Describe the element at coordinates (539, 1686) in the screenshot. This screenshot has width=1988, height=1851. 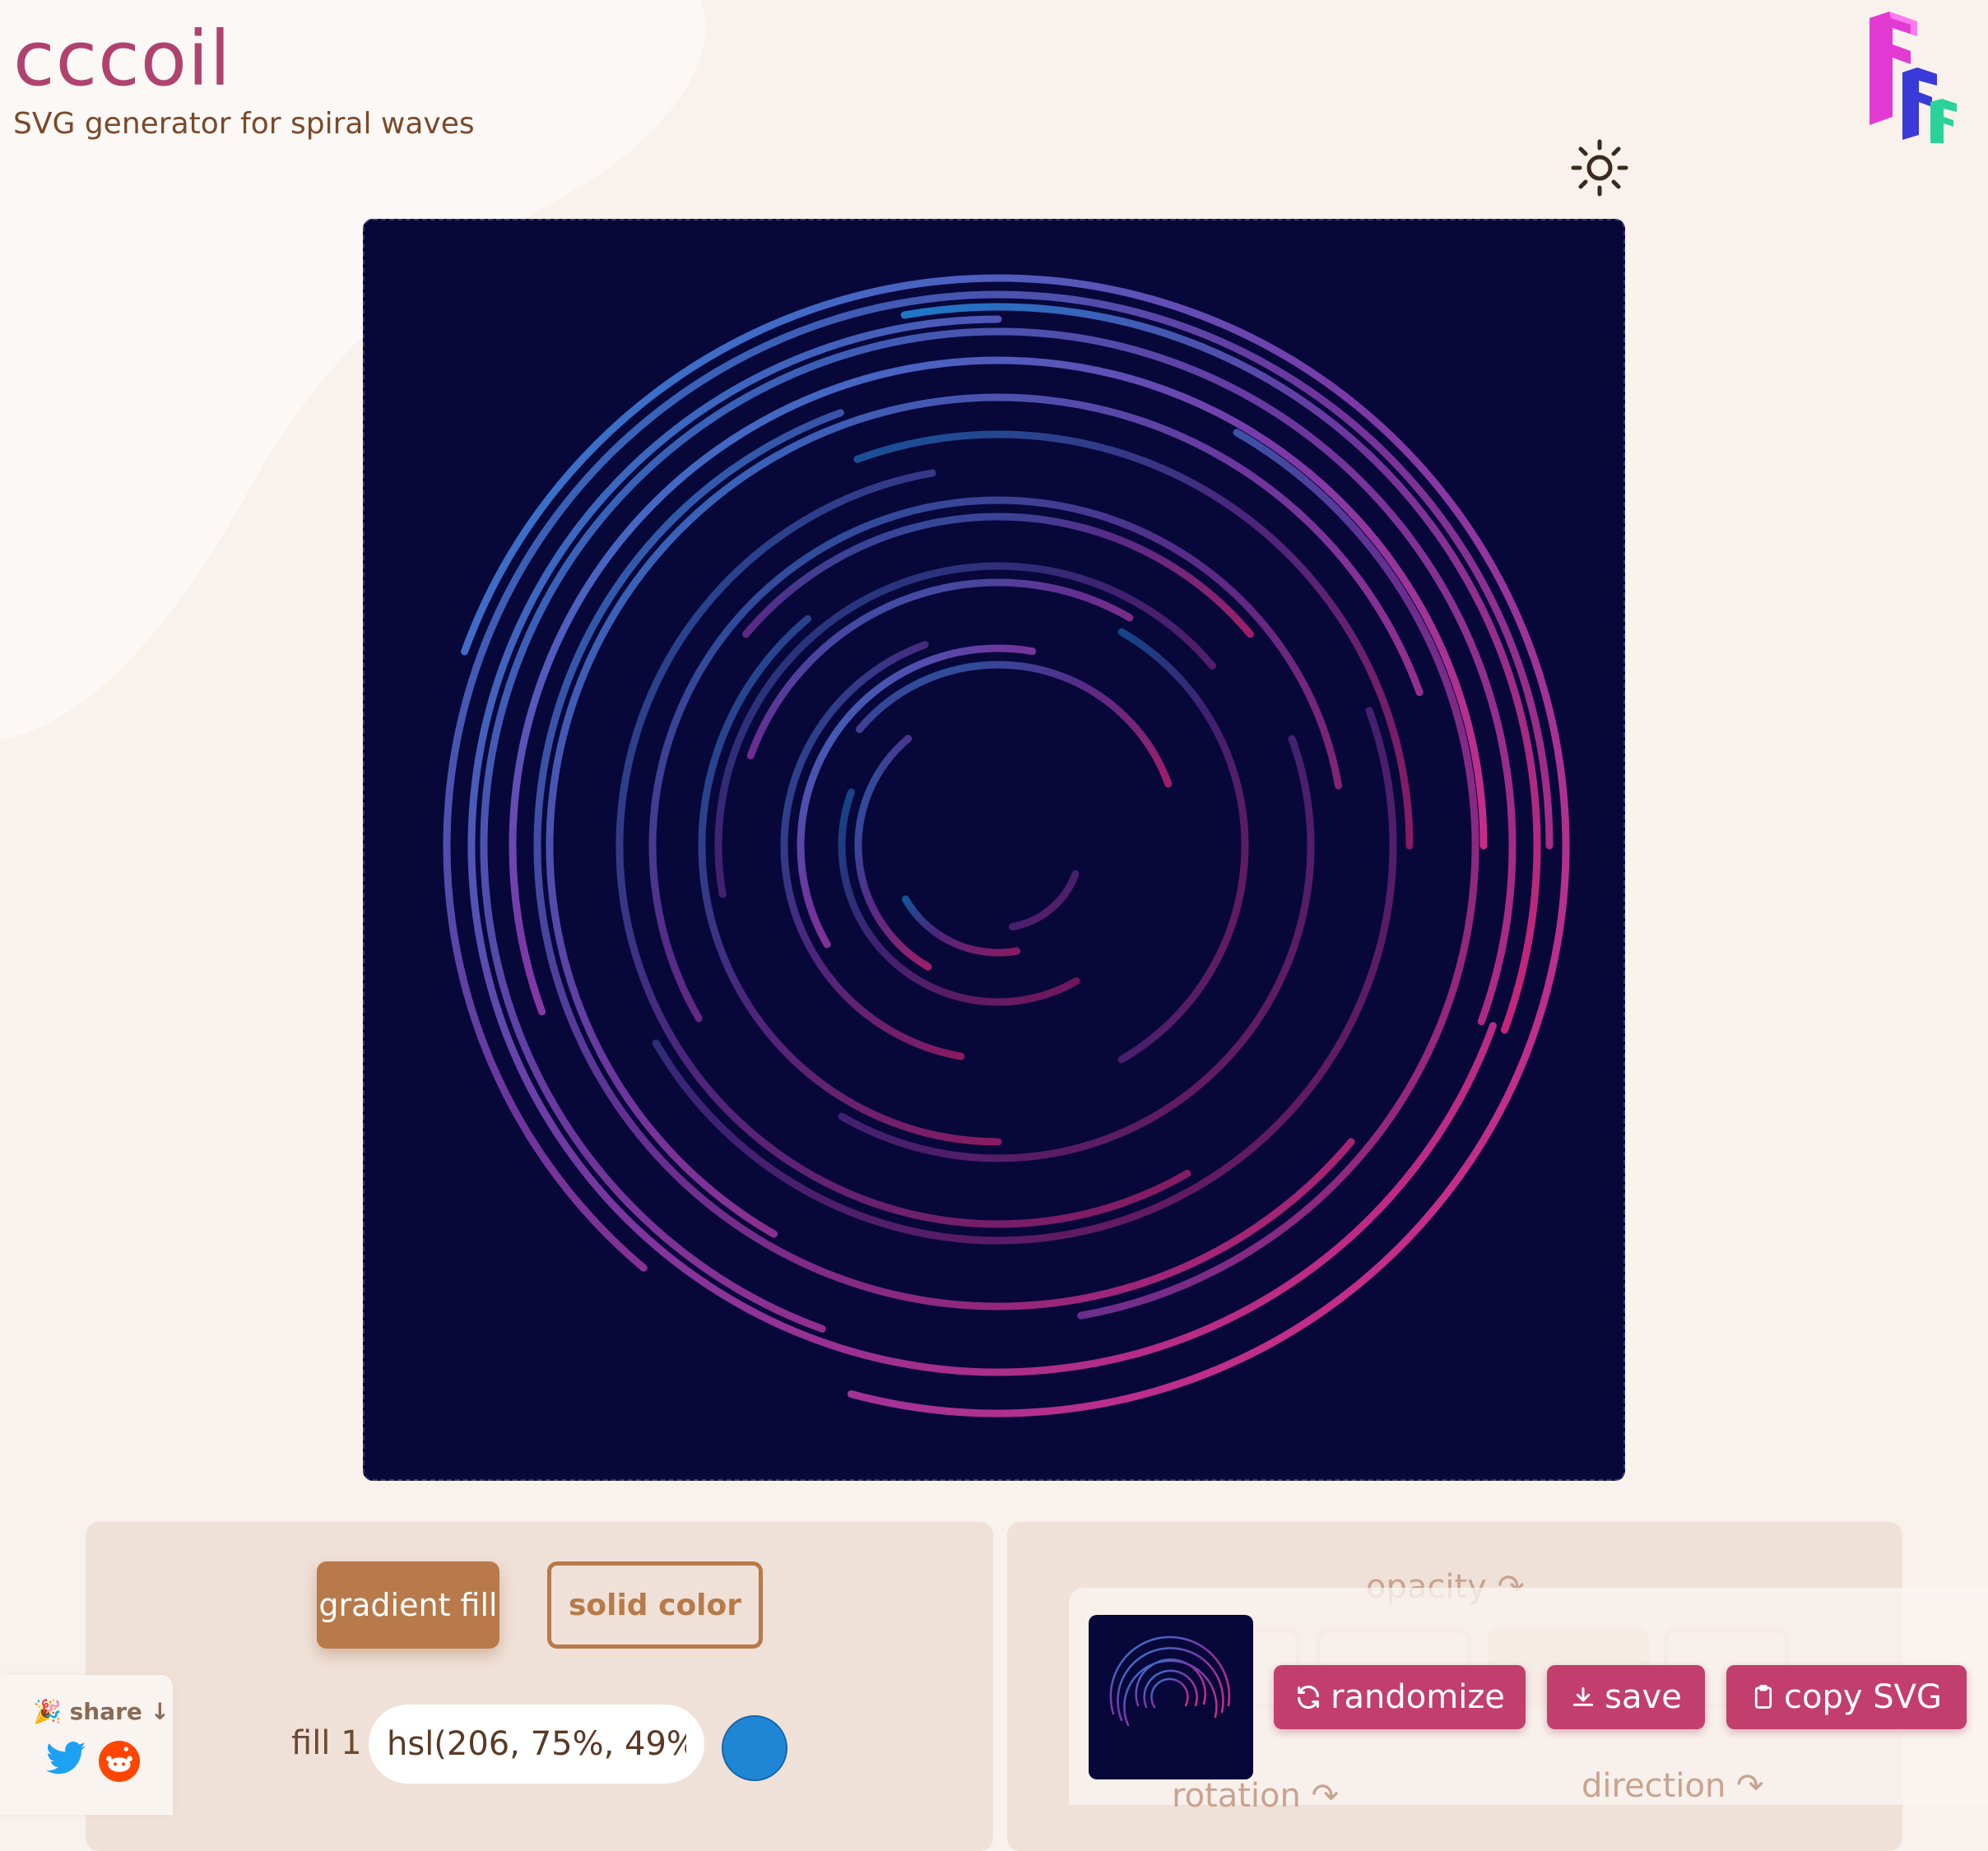
I see `fill-panel` at that location.